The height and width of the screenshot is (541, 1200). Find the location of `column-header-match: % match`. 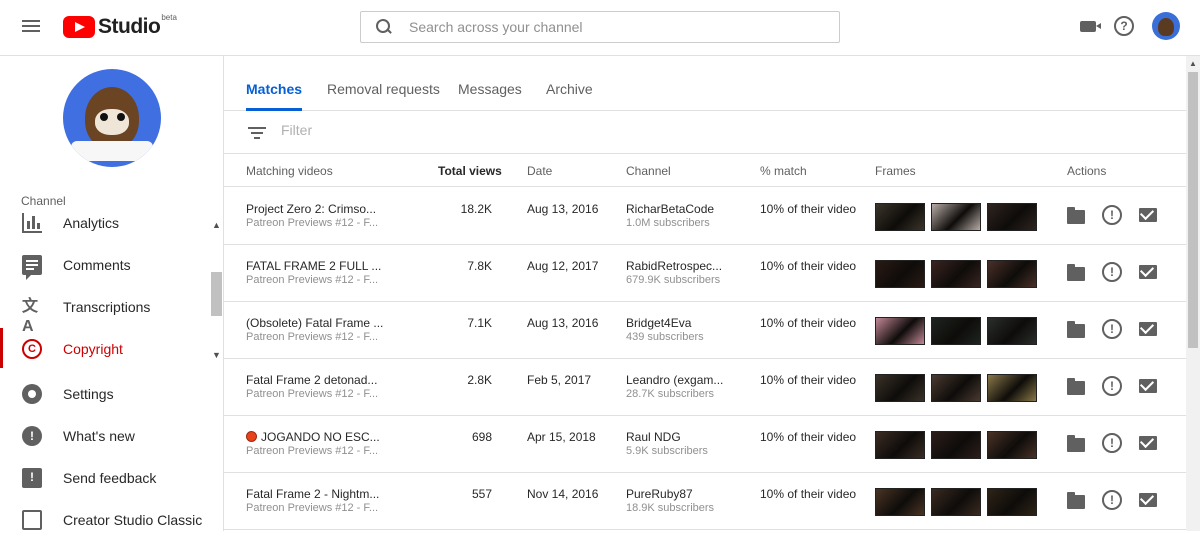

column-header-match: % match is located at coordinates (783, 171).